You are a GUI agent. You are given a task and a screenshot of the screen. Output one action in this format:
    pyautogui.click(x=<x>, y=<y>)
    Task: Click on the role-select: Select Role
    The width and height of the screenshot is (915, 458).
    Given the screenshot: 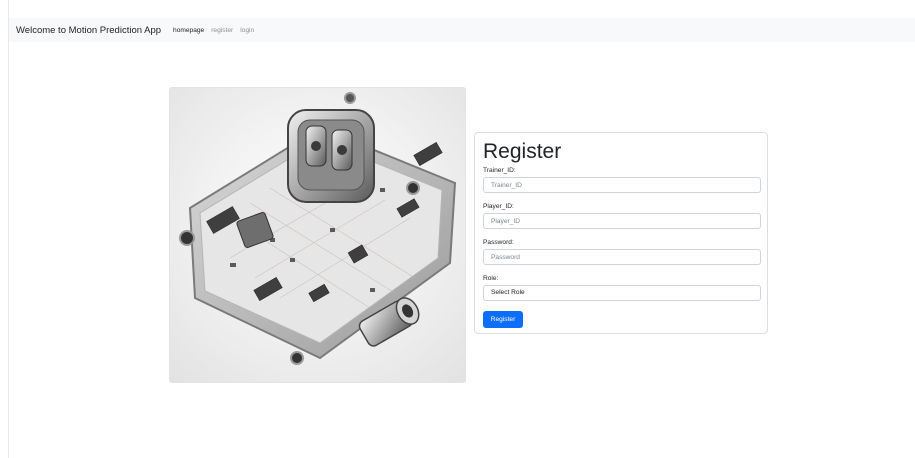 What is the action you would take?
    pyautogui.click(x=622, y=293)
    